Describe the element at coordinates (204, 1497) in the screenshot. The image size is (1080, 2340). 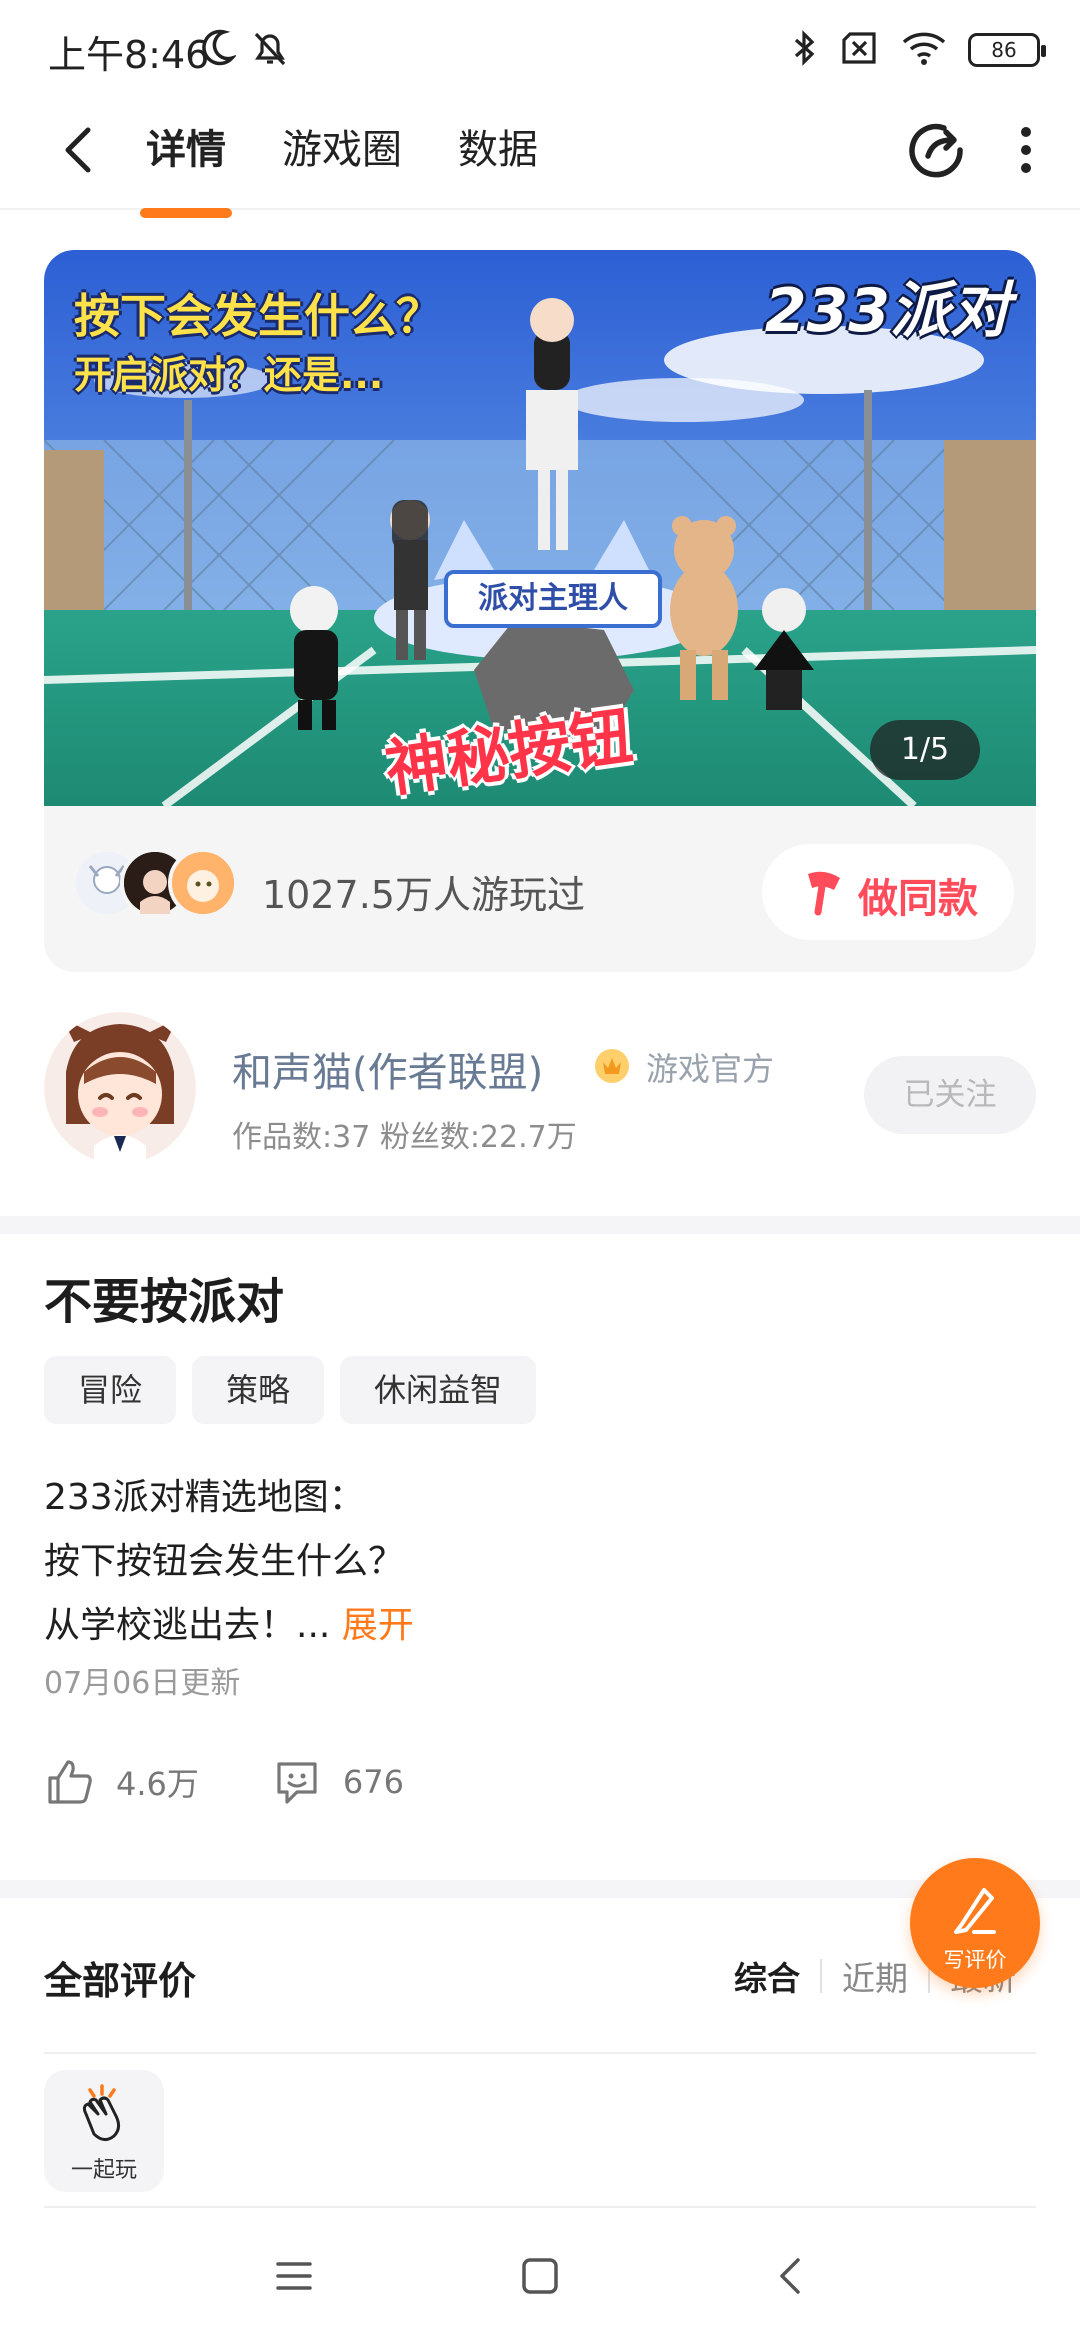
I see `desc-line: 233派对精选地图：` at that location.